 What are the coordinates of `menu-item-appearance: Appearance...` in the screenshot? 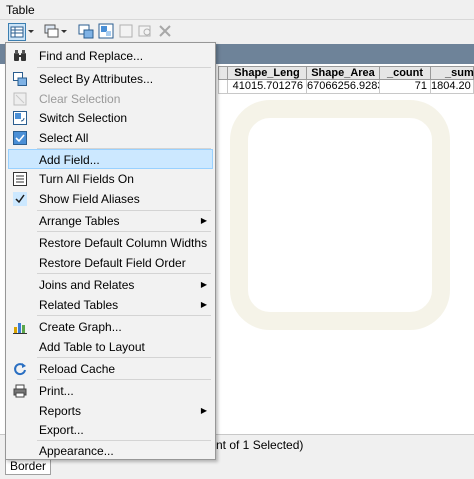 It's located at (110, 451).